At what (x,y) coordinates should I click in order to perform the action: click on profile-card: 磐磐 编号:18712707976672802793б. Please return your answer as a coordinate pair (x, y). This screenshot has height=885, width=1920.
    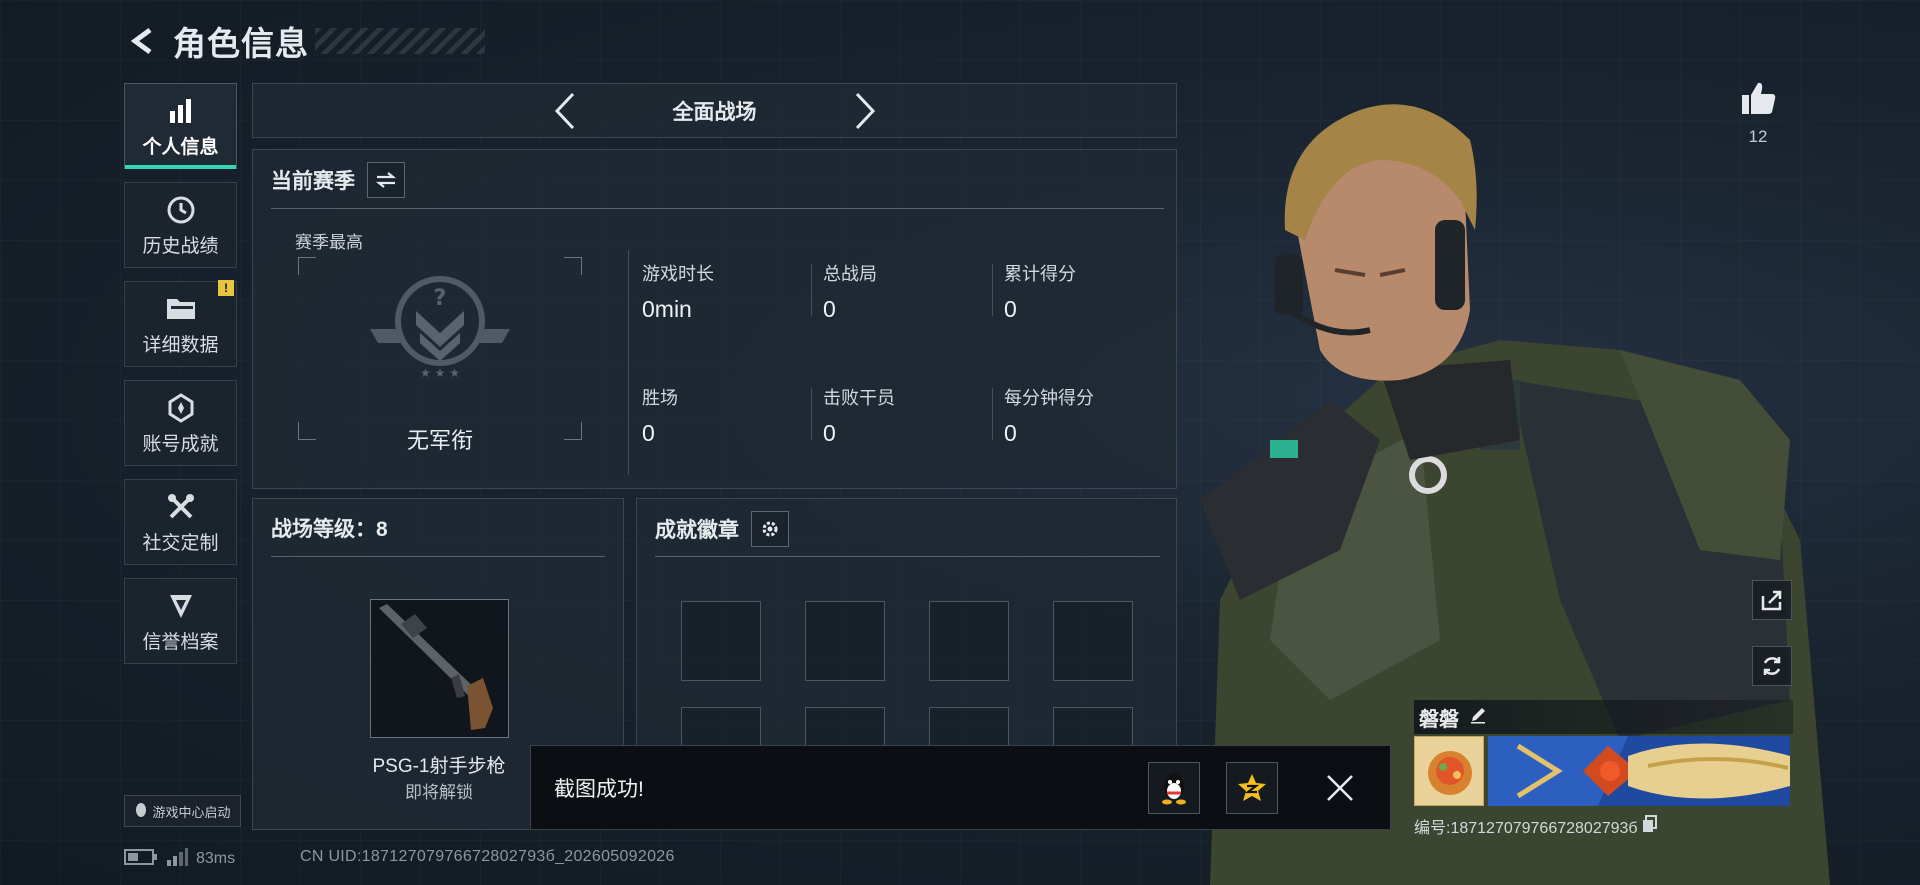
    Looking at the image, I should click on (1603, 769).